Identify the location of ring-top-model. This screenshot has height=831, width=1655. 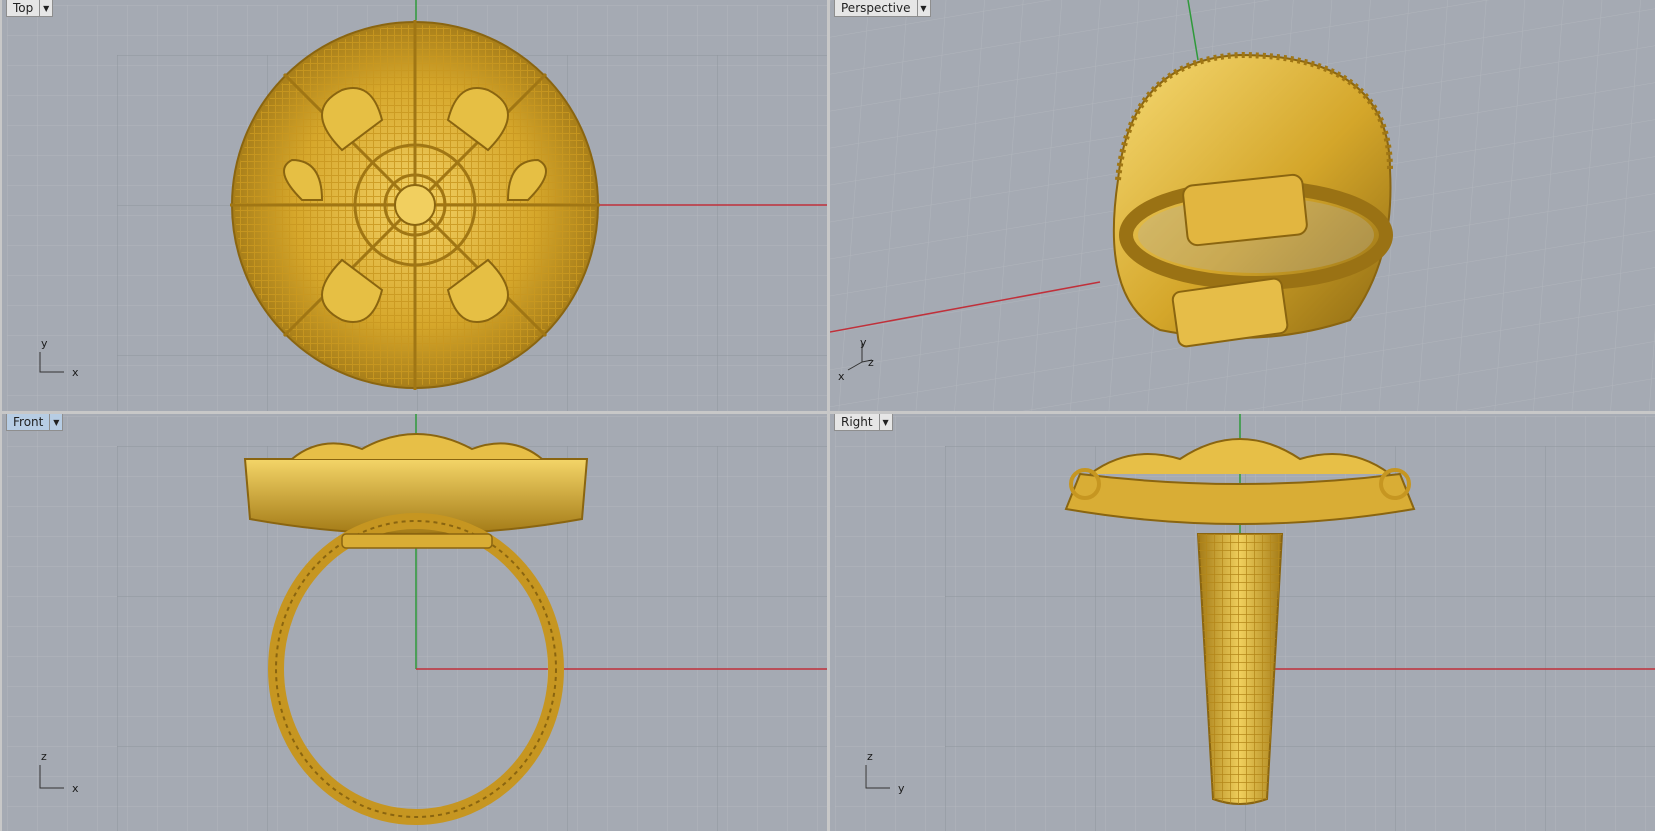
(415, 205).